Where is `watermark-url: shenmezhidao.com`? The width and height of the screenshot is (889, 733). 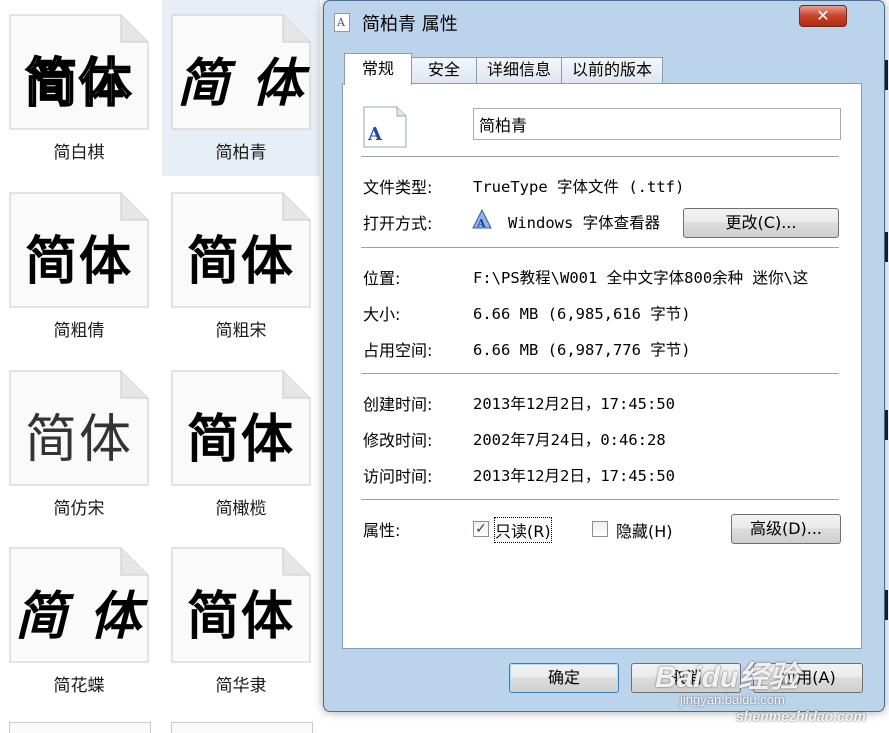 watermark-url: shenmezhidao.com is located at coordinates (801, 716).